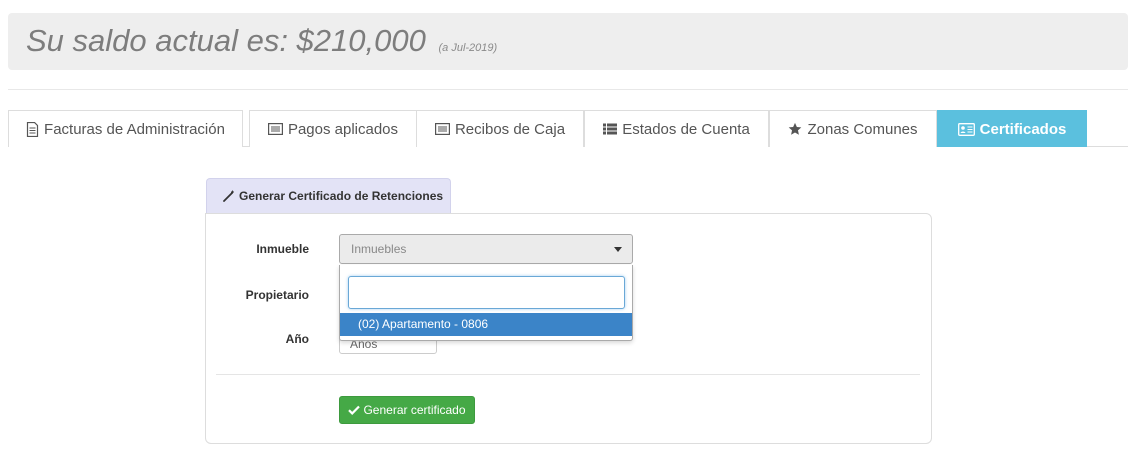 The width and height of the screenshot is (1140, 462). Describe the element at coordinates (1023, 129) in the screenshot. I see `tab-label: Certificados` at that location.